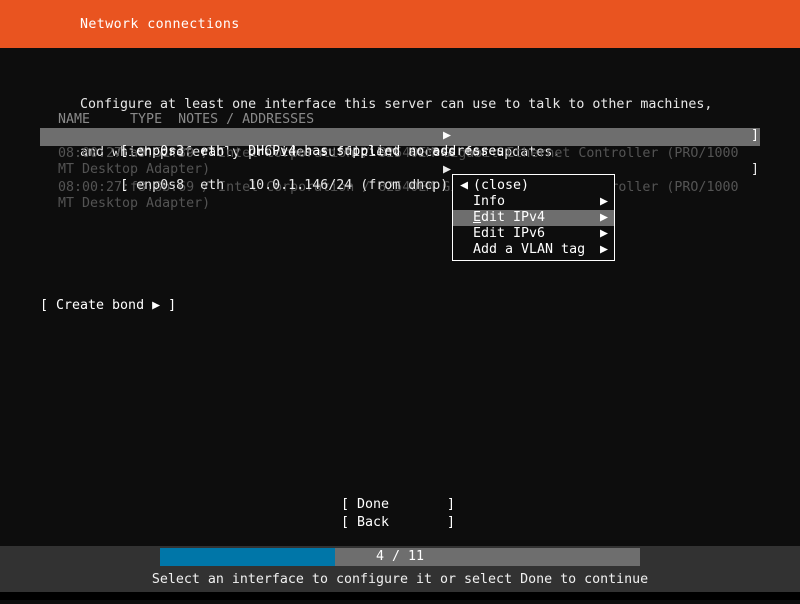 The height and width of the screenshot is (604, 800). Describe the element at coordinates (373, 504) in the screenshot. I see `done-button-label: Done` at that location.